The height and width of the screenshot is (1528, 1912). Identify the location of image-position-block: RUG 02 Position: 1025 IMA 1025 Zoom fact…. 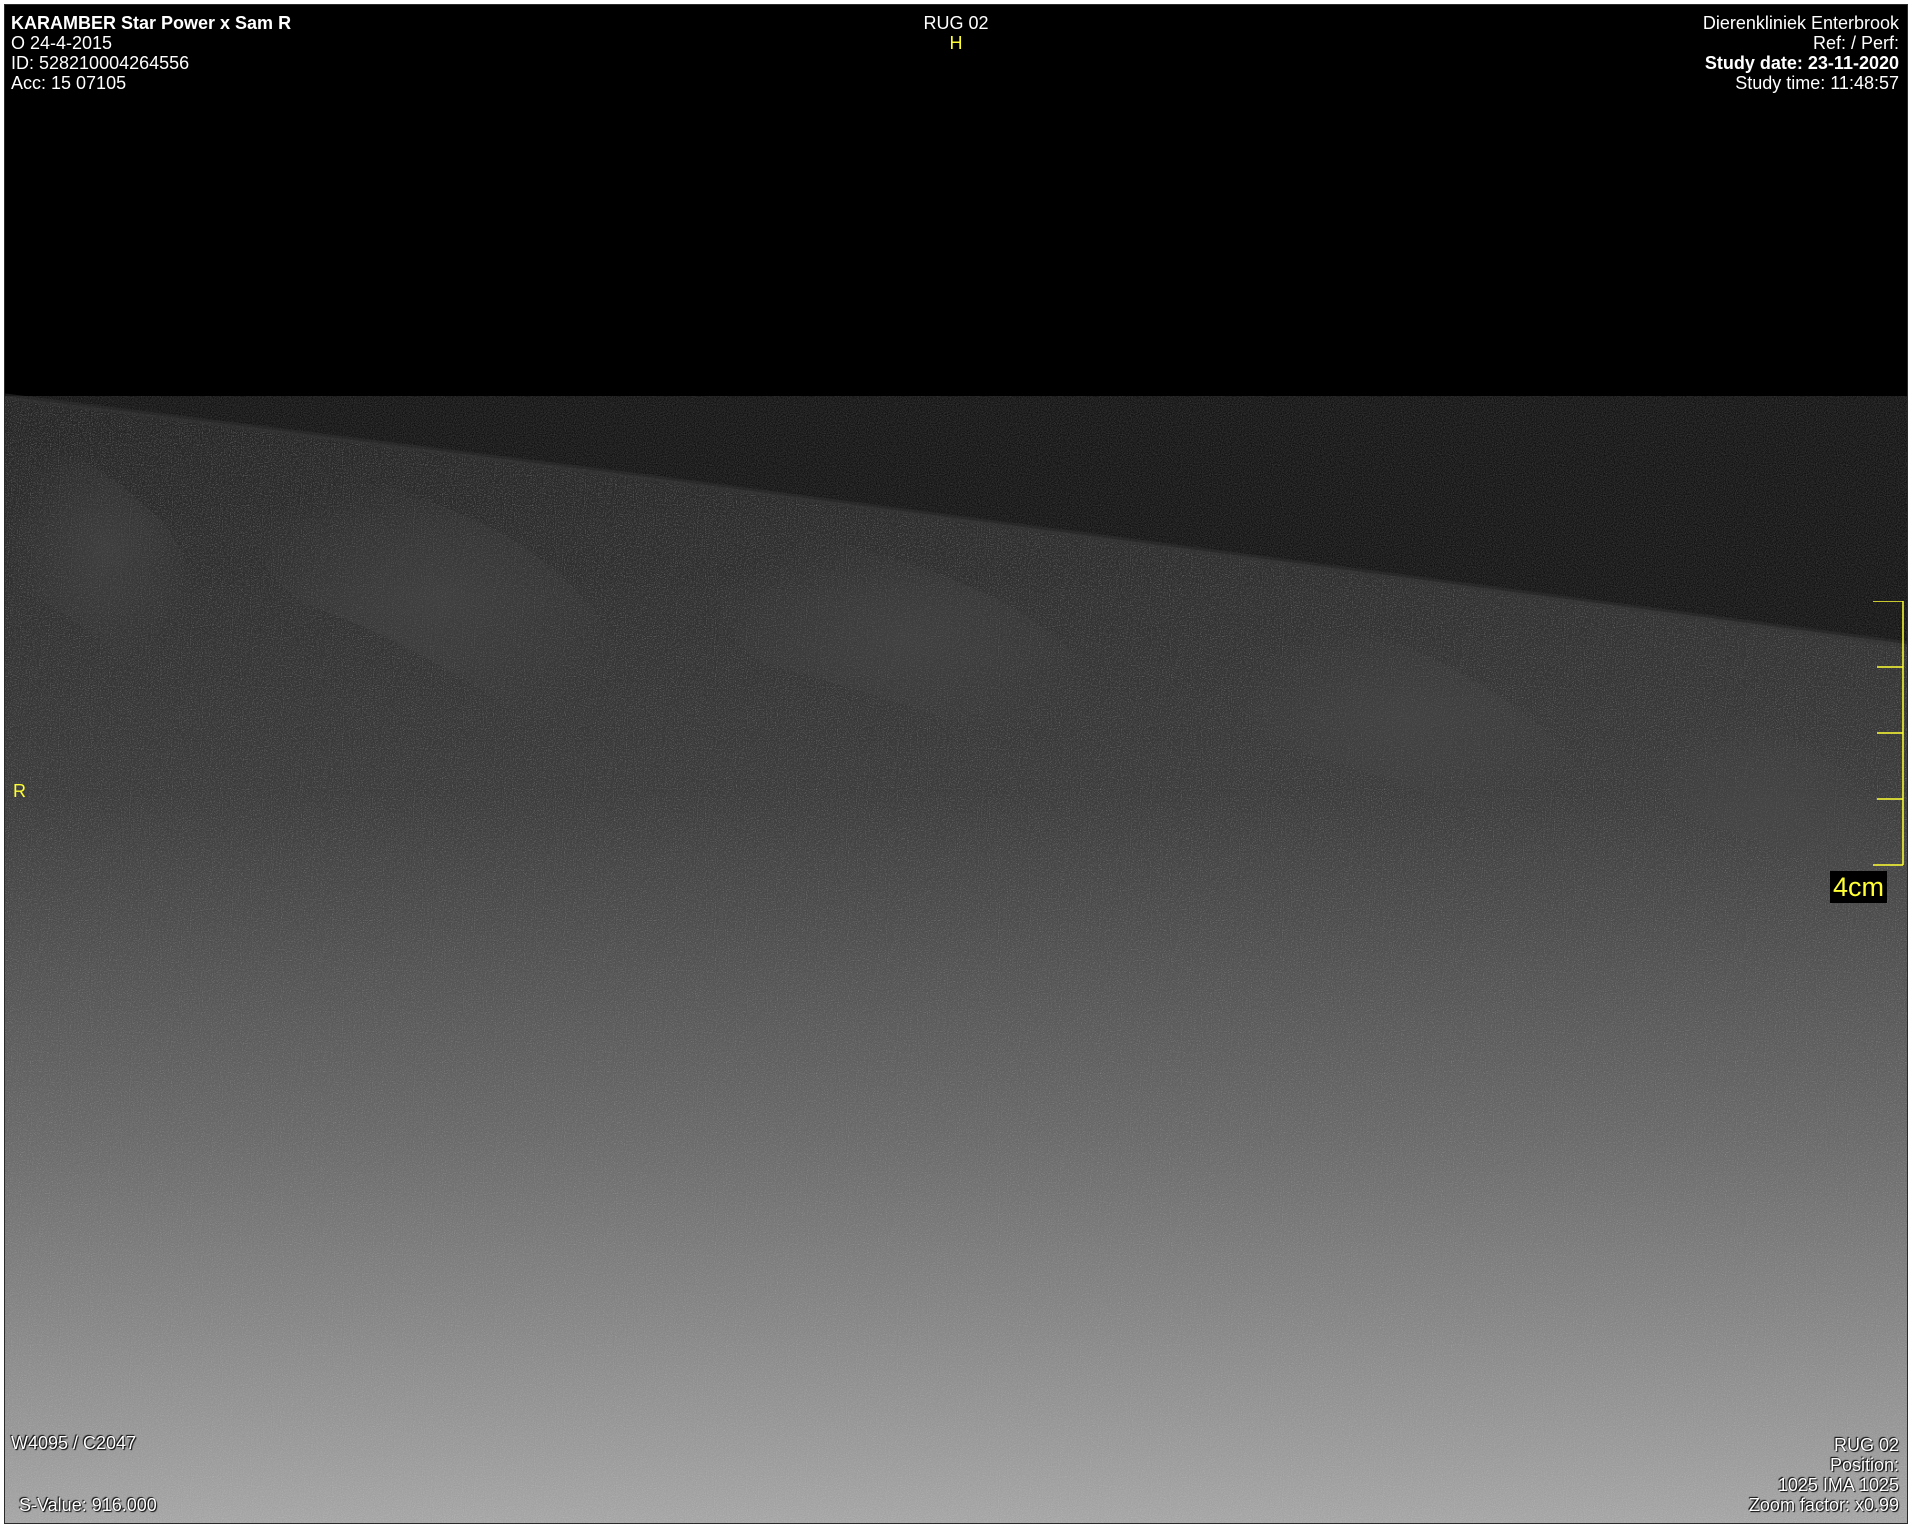
(1824, 1475).